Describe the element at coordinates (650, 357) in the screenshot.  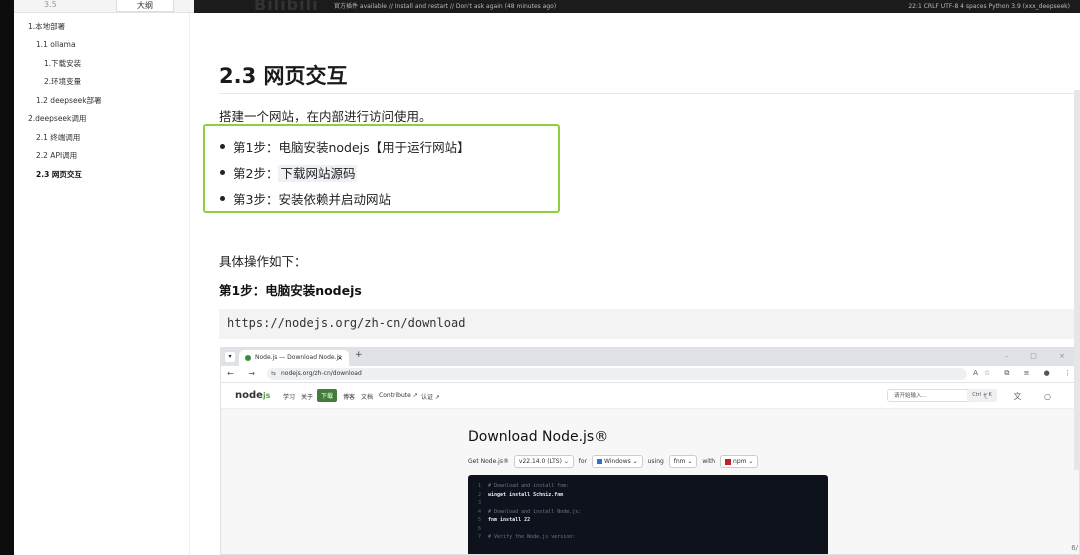
I see `browser-tabbar: ▾ Node.js — Download Node.js × + – □ ×` at that location.